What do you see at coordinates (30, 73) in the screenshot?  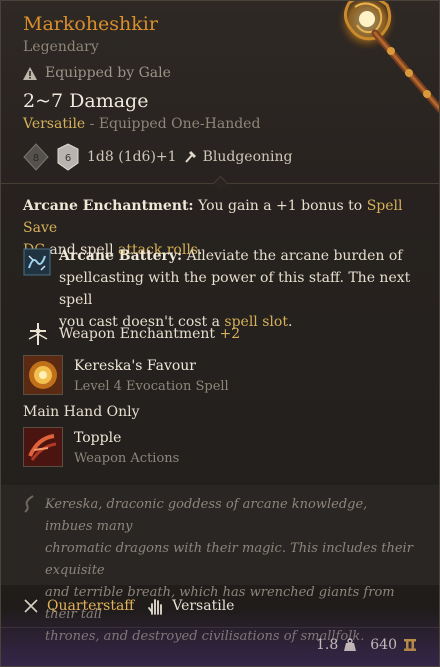 I see `warning-icon` at bounding box center [30, 73].